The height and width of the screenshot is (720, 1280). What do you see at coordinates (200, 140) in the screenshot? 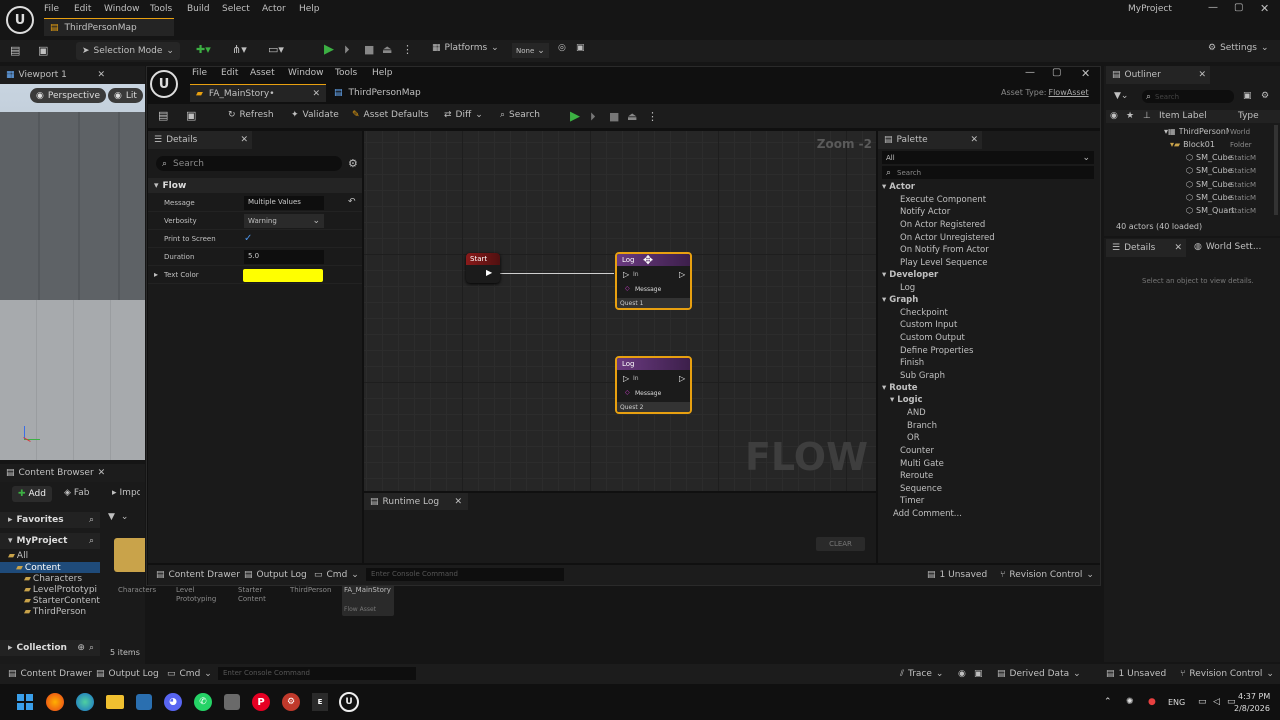
I see `details-tab: ☰ Details ✕` at bounding box center [200, 140].